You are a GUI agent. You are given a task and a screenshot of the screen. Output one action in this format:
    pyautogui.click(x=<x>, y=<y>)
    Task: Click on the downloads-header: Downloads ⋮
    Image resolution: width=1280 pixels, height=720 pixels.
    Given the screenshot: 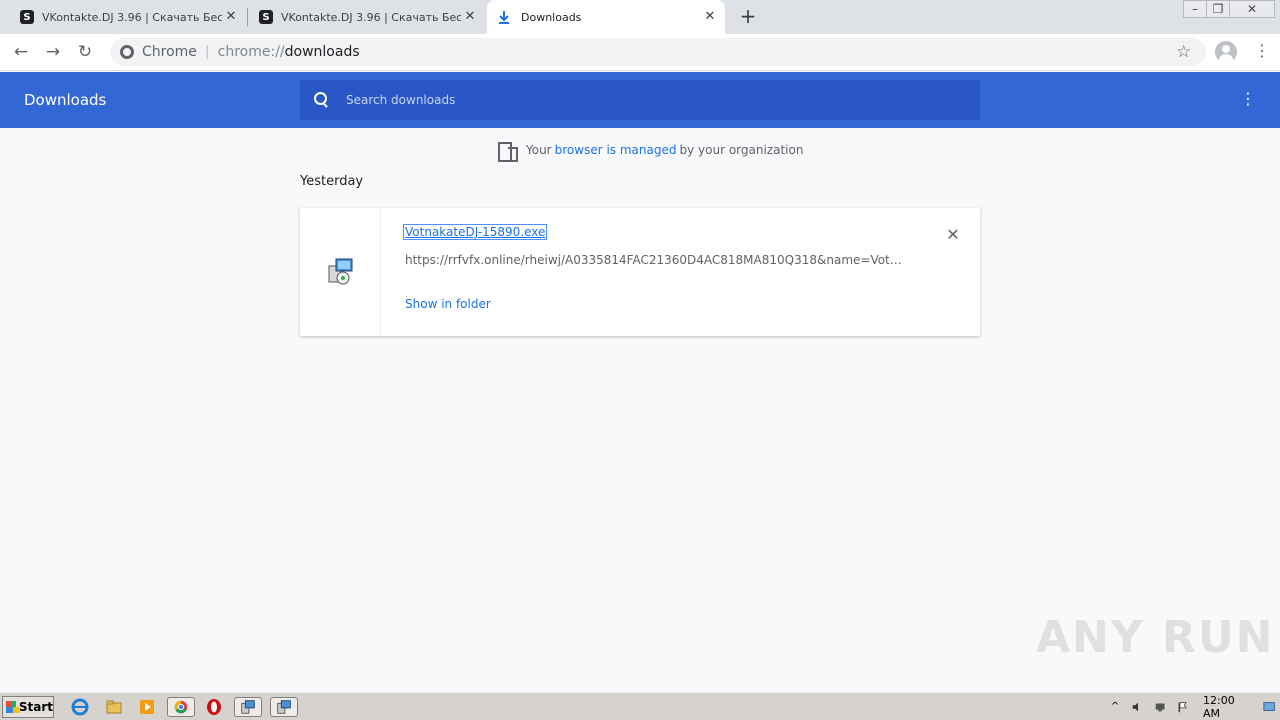 What is the action you would take?
    pyautogui.click(x=640, y=100)
    